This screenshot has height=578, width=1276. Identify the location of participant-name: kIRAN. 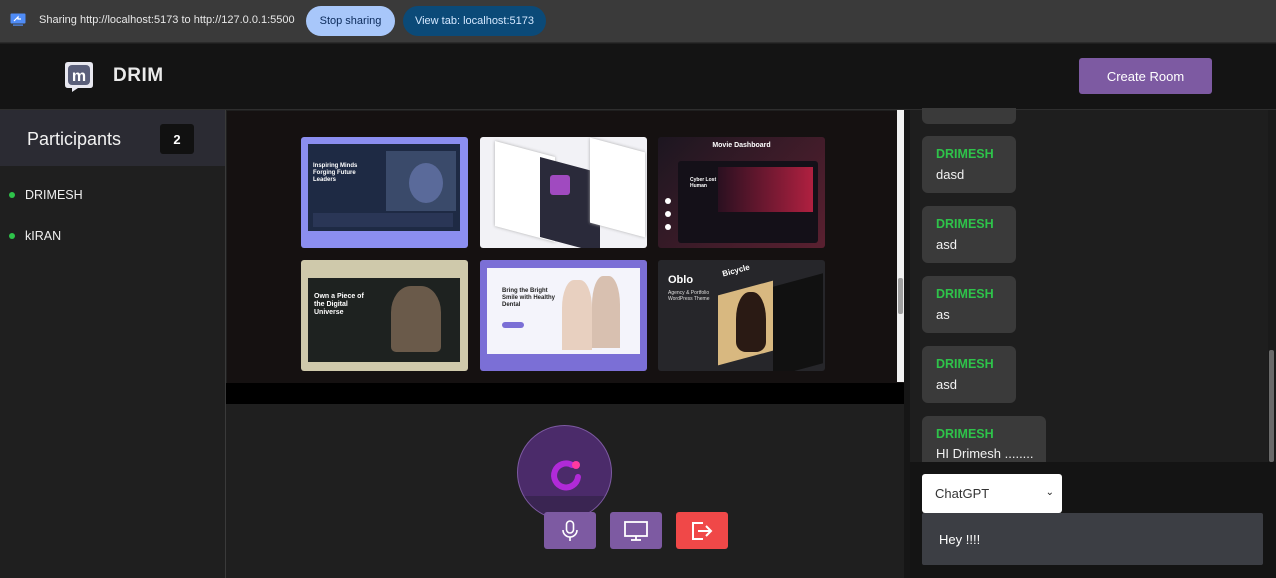
(43, 236).